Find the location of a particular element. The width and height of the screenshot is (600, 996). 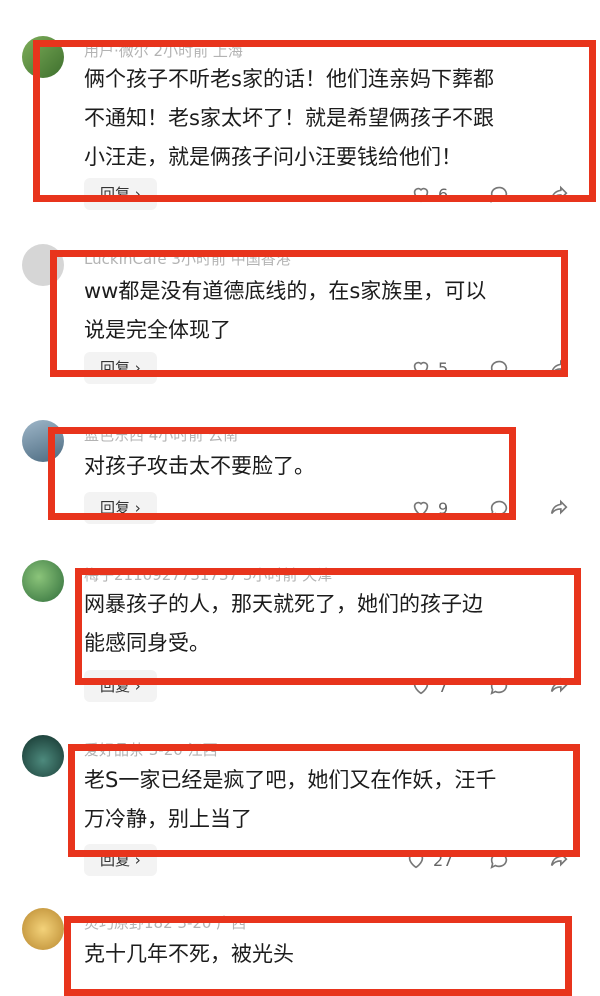

comment-meta: 灵巧原野182 3-20 广西 is located at coordinates (165, 923).